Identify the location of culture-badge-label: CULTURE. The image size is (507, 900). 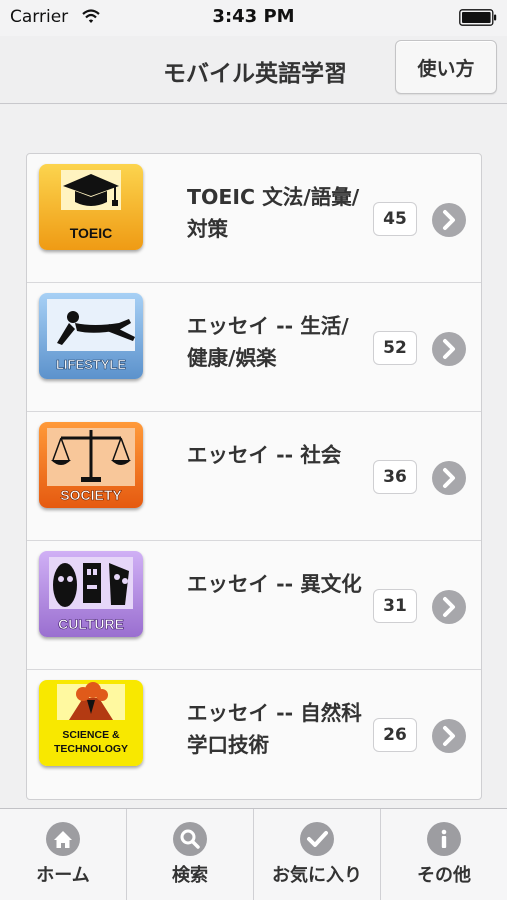
(91, 624).